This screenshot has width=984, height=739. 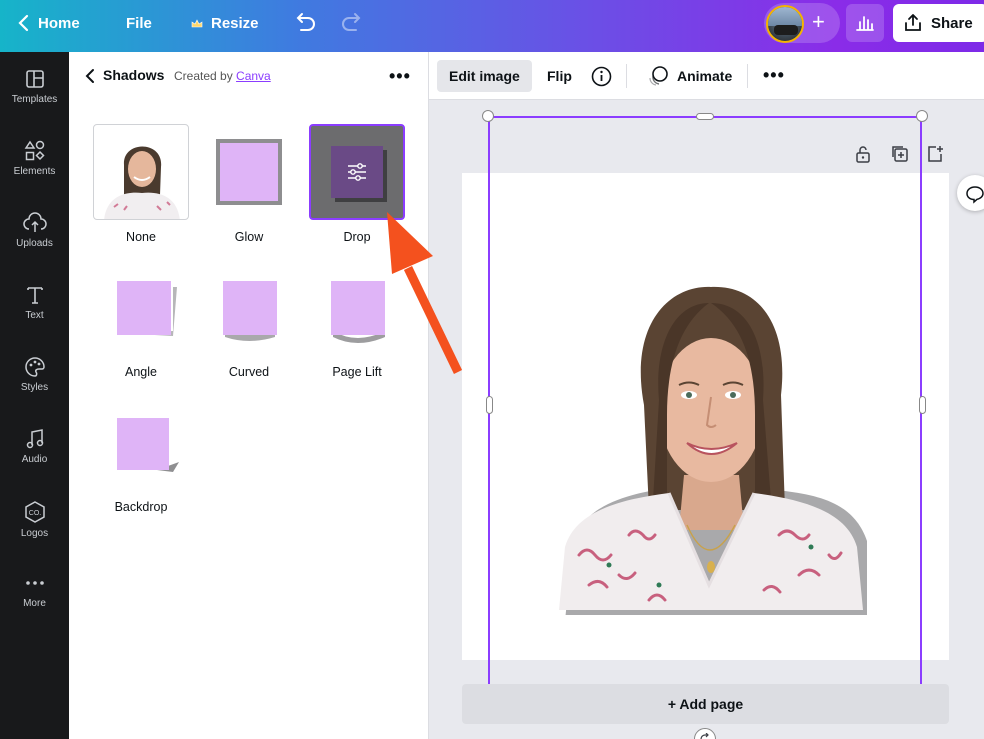 I want to click on sidebar-item-uploads: Uploads, so click(x=34, y=244).